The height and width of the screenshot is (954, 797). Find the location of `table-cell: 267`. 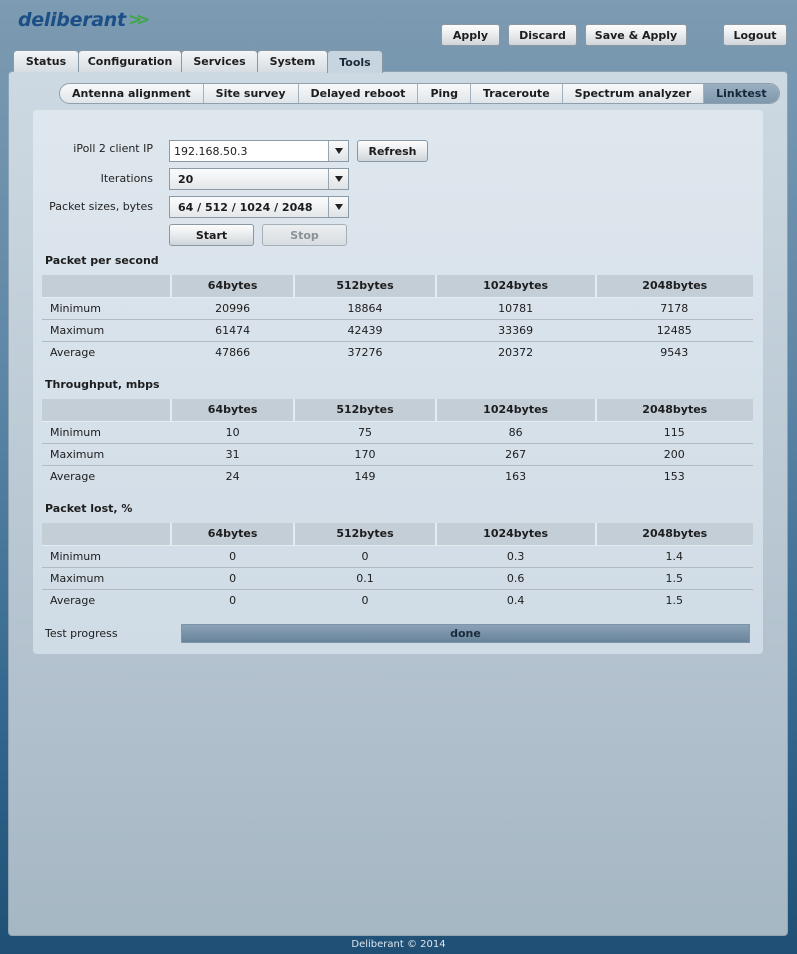

table-cell: 267 is located at coordinates (515, 454).